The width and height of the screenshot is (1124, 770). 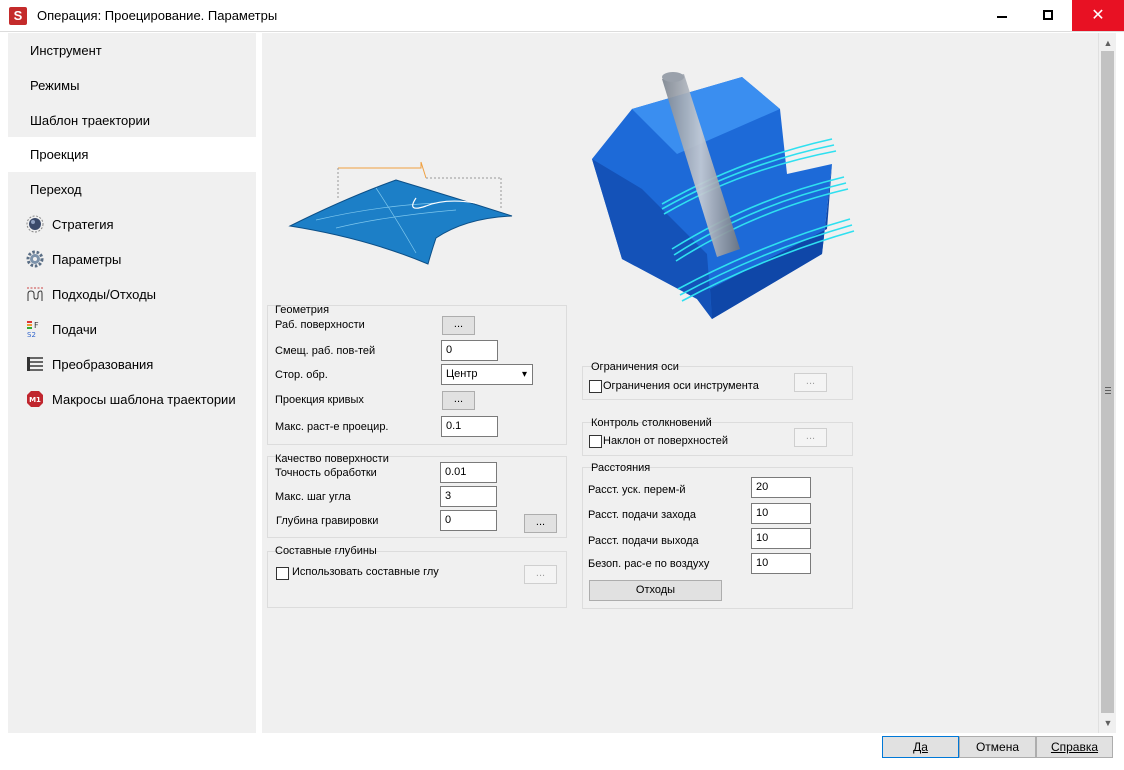 I want to click on tool-axis-limits-checkbox, so click(x=595, y=386).